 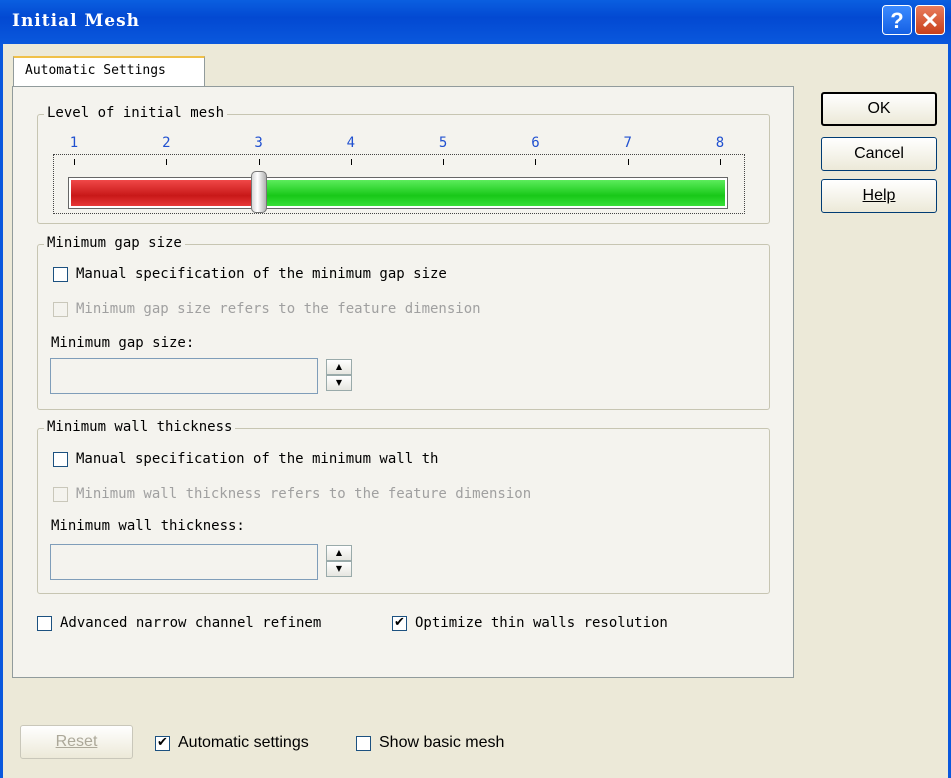 What do you see at coordinates (123, 343) in the screenshot?
I see `gap-field-label: Minimum gap size:` at bounding box center [123, 343].